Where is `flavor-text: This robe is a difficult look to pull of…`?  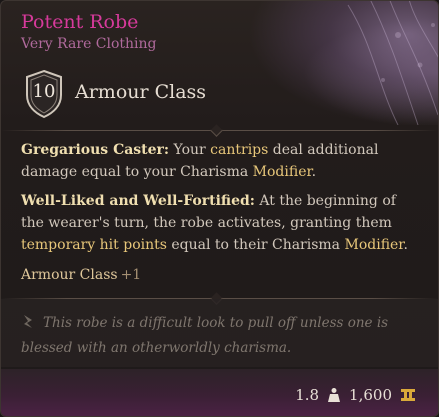 flavor-text: This robe is a difficult look to pull of… is located at coordinates (205, 335).